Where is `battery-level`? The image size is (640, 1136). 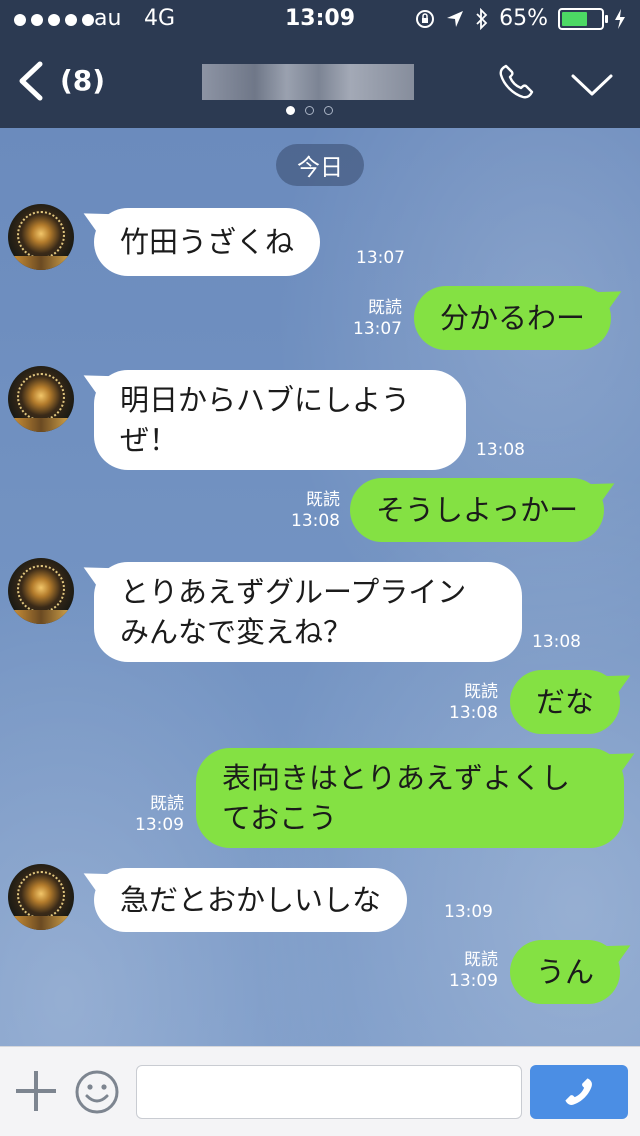 battery-level is located at coordinates (574, 18).